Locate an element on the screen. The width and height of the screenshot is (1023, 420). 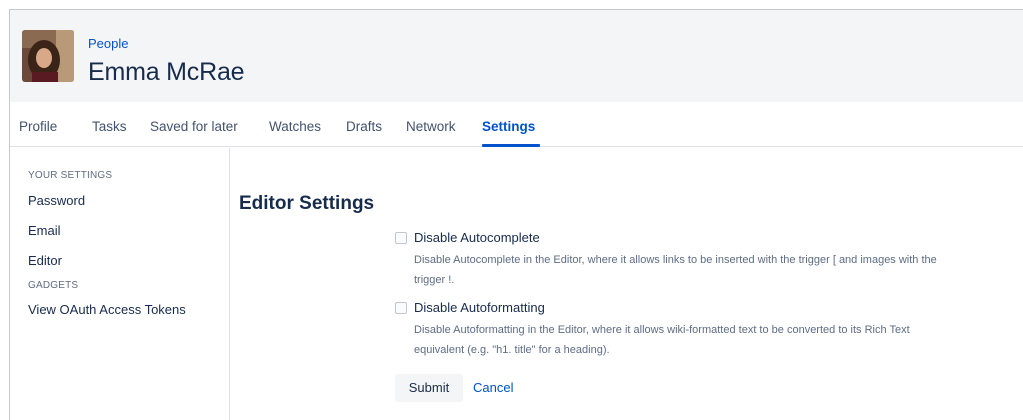
disable-autocomplete-label: Disable Autocomplete is located at coordinates (477, 237).